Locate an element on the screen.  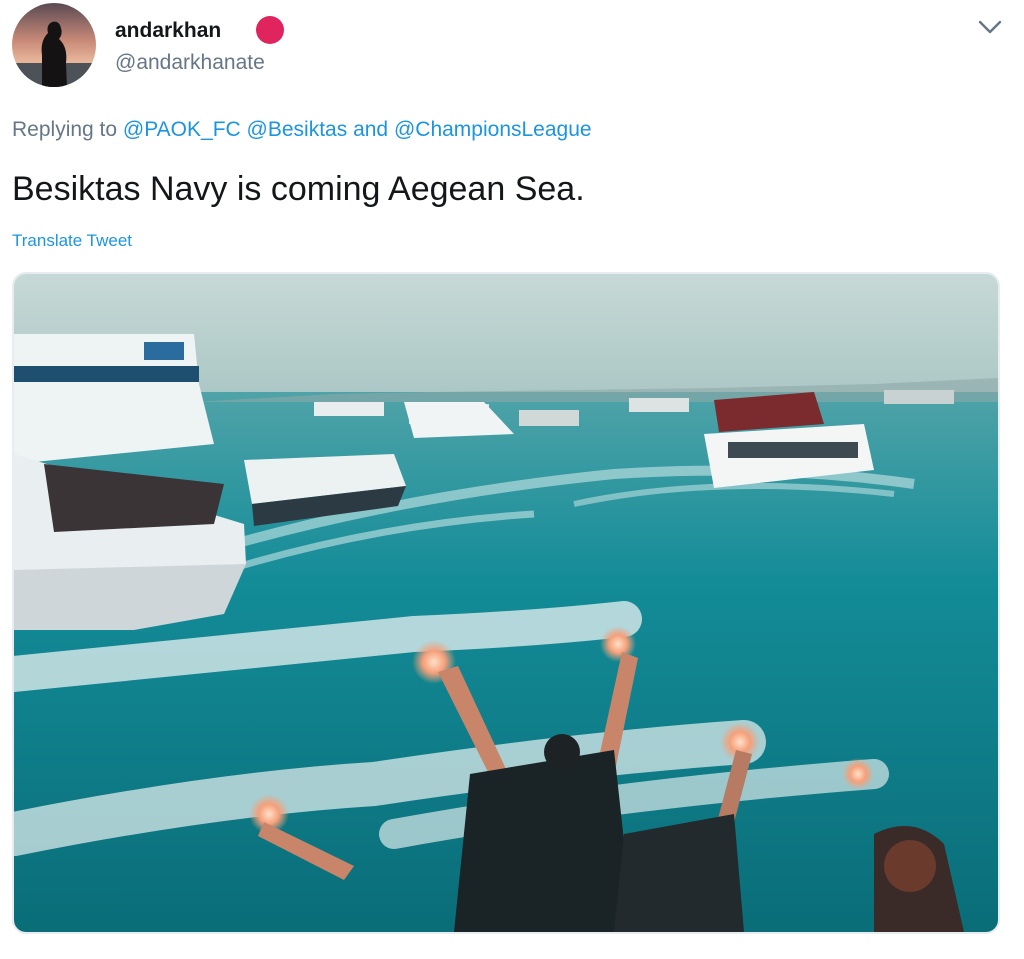
user-handle: @andarkhanate is located at coordinates (190, 63).